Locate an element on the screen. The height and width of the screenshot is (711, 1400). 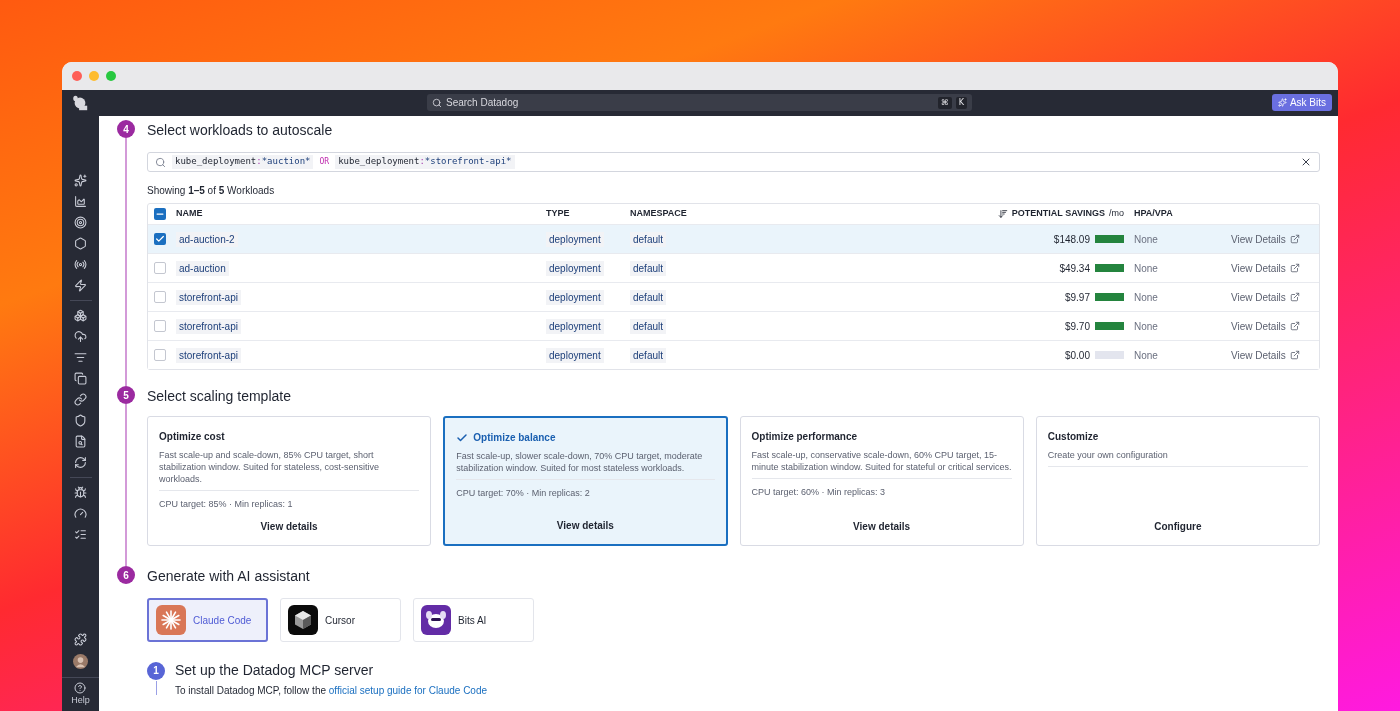
setup-instructions: To install Datadog MCP, follow the official setup guide for Claude Code is located at coordinates (331, 691).